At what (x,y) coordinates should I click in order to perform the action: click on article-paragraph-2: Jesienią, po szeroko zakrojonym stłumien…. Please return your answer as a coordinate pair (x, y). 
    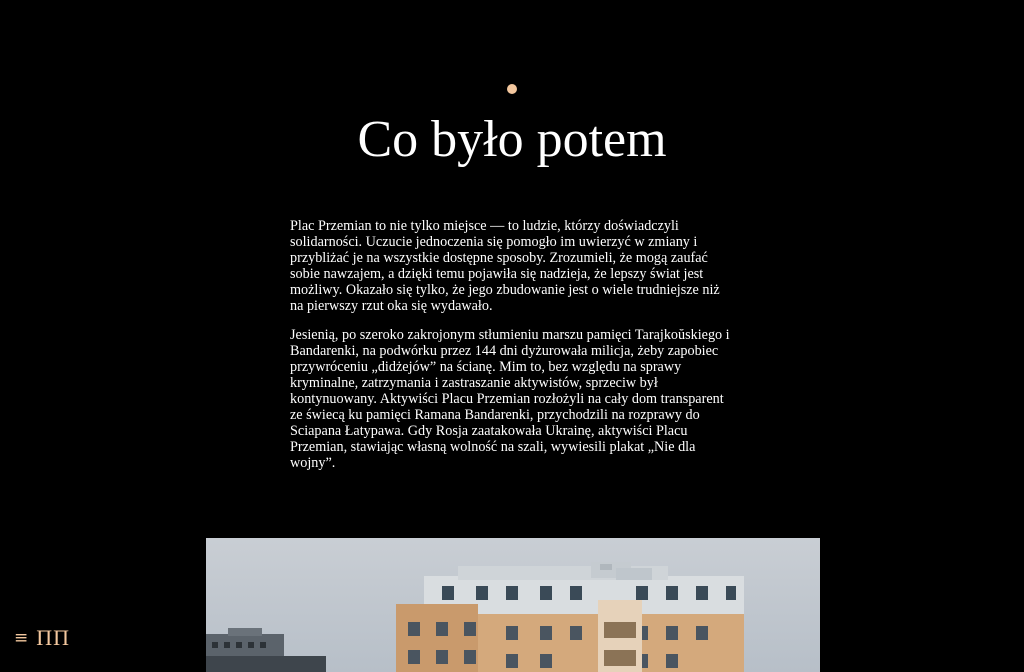
    Looking at the image, I should click on (510, 399).